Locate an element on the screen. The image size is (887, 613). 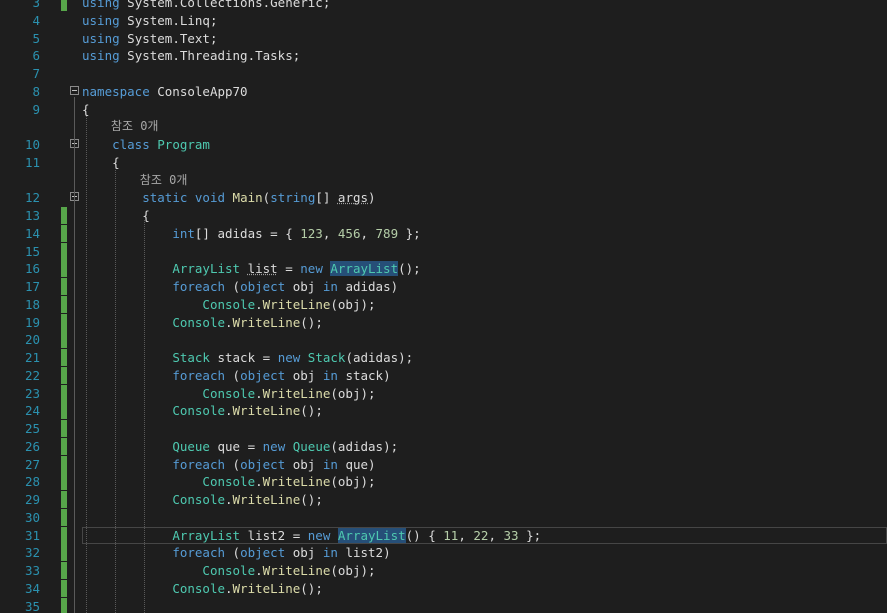
code-token: Stack is located at coordinates (191, 357).